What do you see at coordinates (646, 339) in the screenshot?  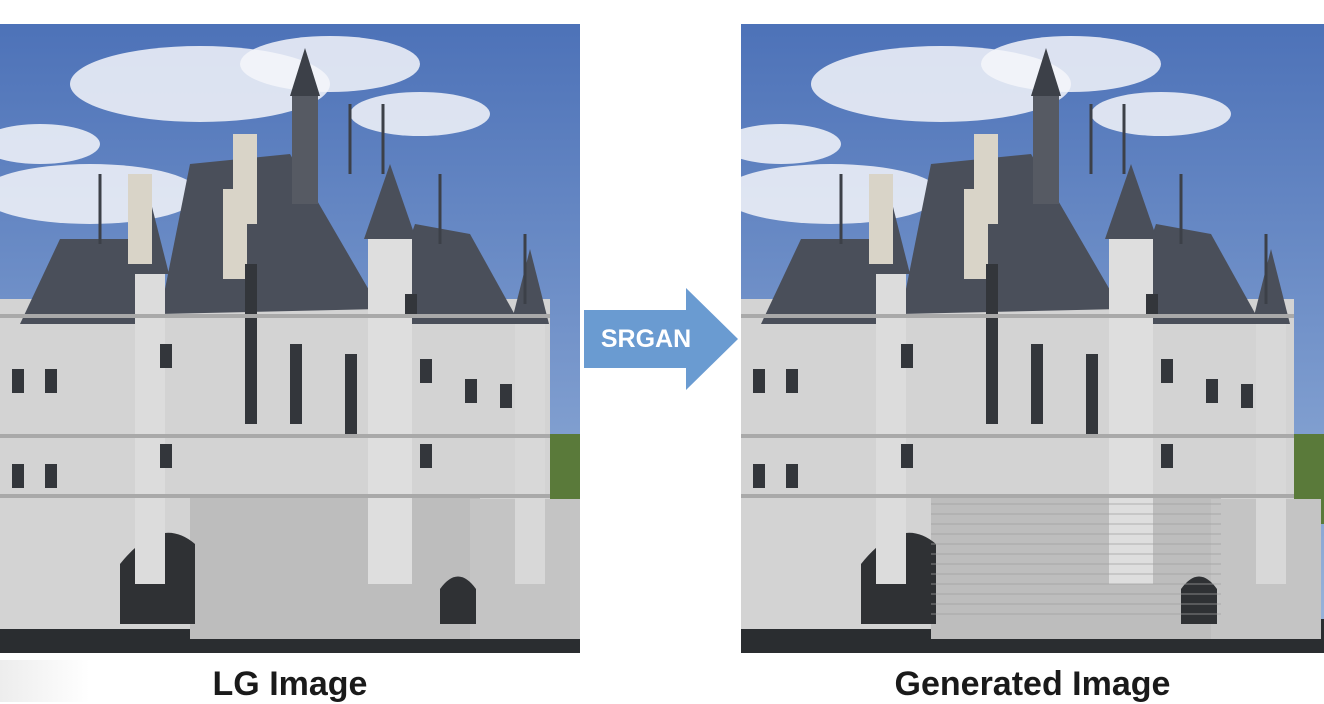 I see `srgan-label: SRGAN` at bounding box center [646, 339].